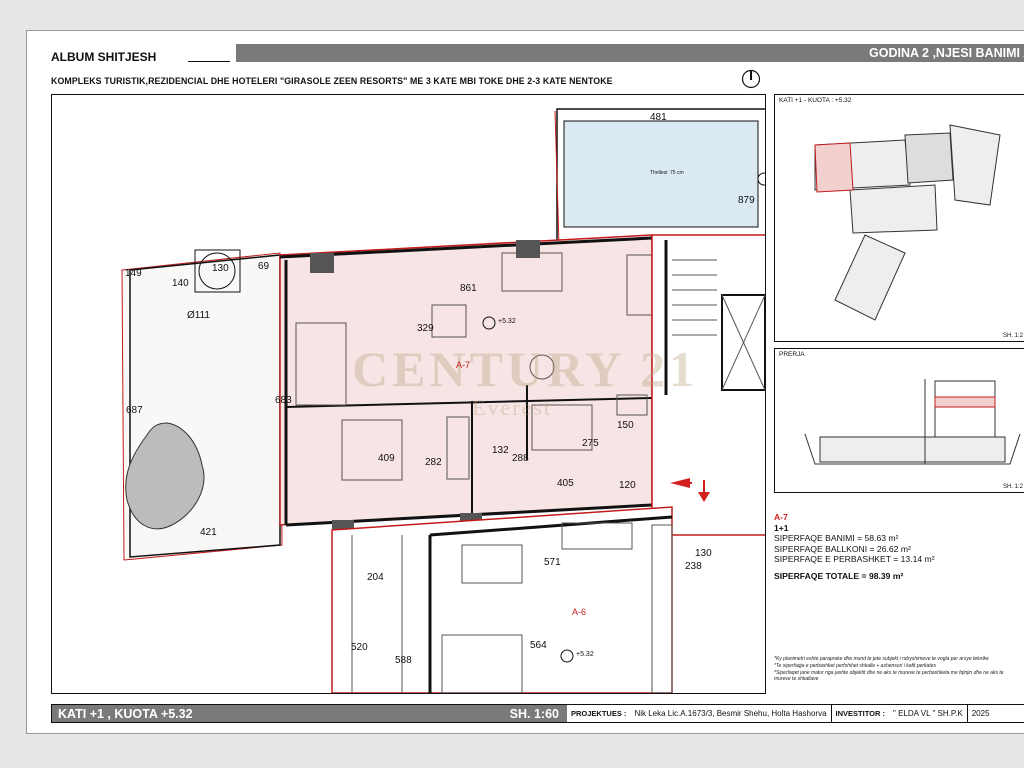 The height and width of the screenshot is (768, 1024). Describe the element at coordinates (133, 273) in the screenshot. I see `dim: 149` at that location.